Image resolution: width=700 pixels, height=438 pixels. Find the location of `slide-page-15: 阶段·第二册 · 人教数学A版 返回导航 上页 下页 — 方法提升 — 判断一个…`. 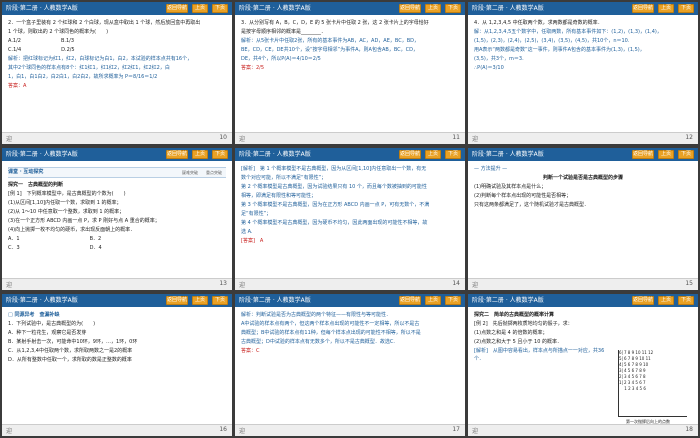

slide-page-15: 阶段·第二册 · 人教数学A版 返回导航 上页 下页 — 方法提升 — 判断一个… is located at coordinates (583, 219).